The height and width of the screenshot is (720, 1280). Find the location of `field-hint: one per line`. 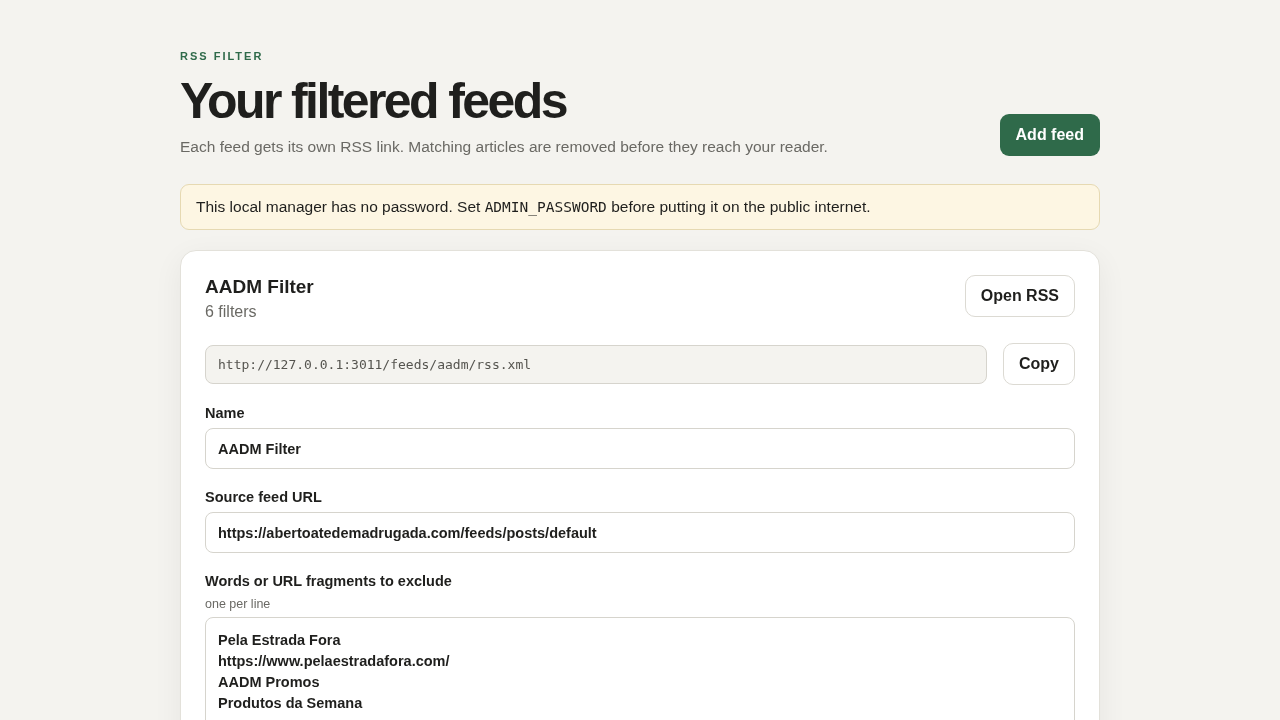

field-hint: one per line is located at coordinates (238, 604).